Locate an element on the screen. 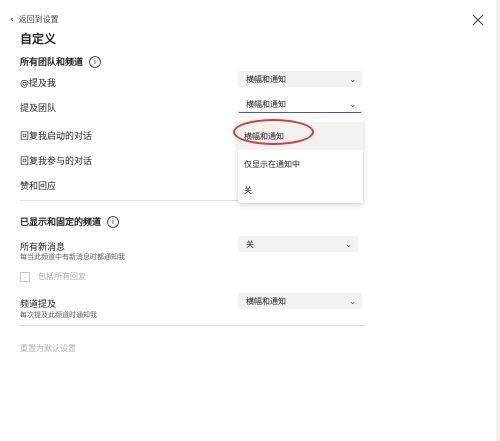  dropdown-option: 仅显示在通知中 is located at coordinates (300, 164).